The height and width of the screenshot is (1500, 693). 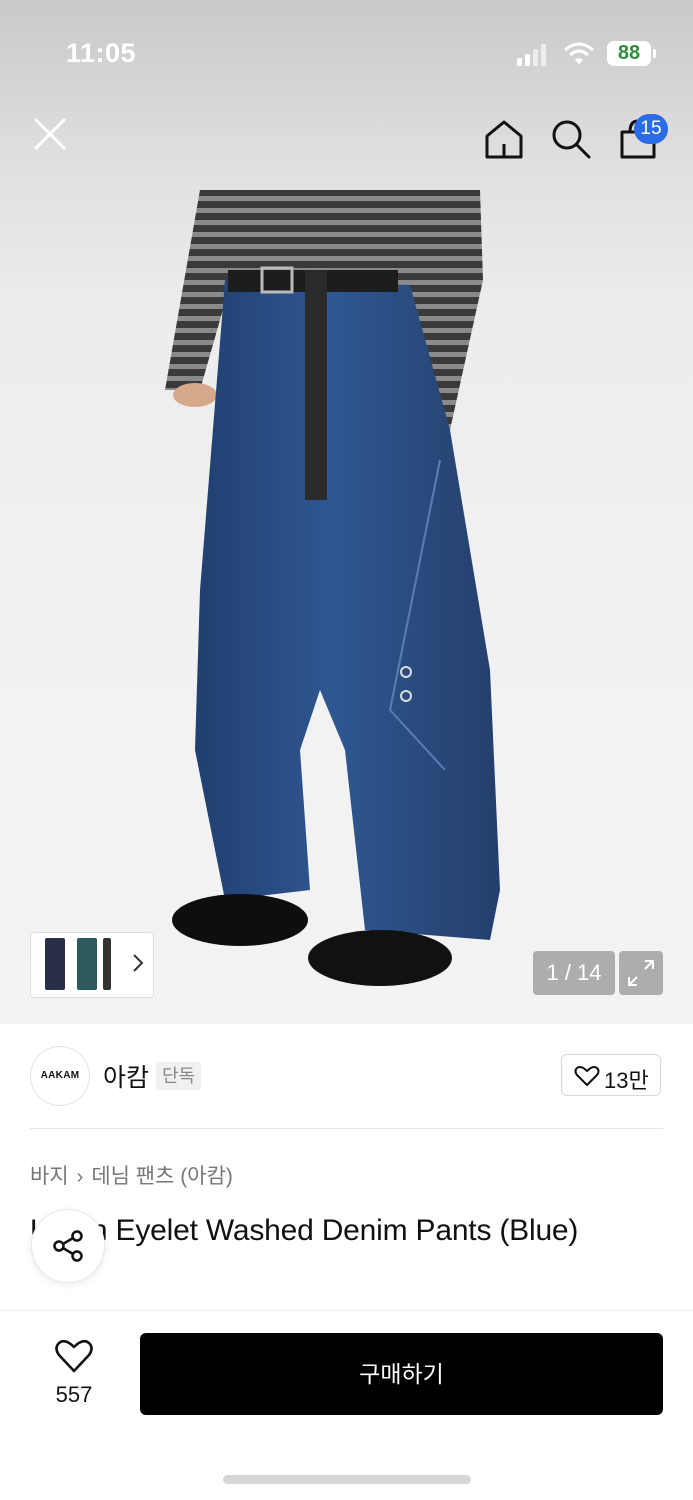 I want to click on status-time: 11:05, so click(x=101, y=53).